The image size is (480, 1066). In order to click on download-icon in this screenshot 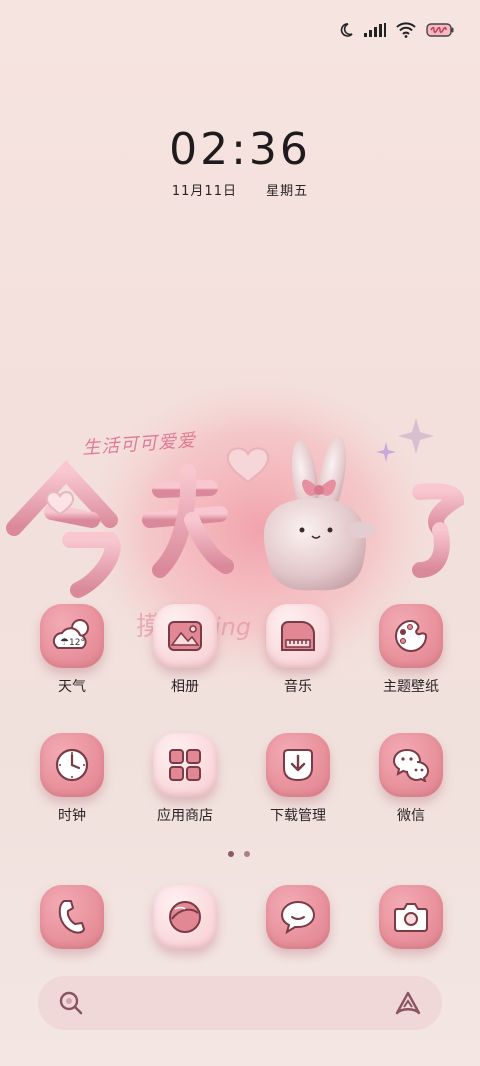, I will do `click(298, 765)`.